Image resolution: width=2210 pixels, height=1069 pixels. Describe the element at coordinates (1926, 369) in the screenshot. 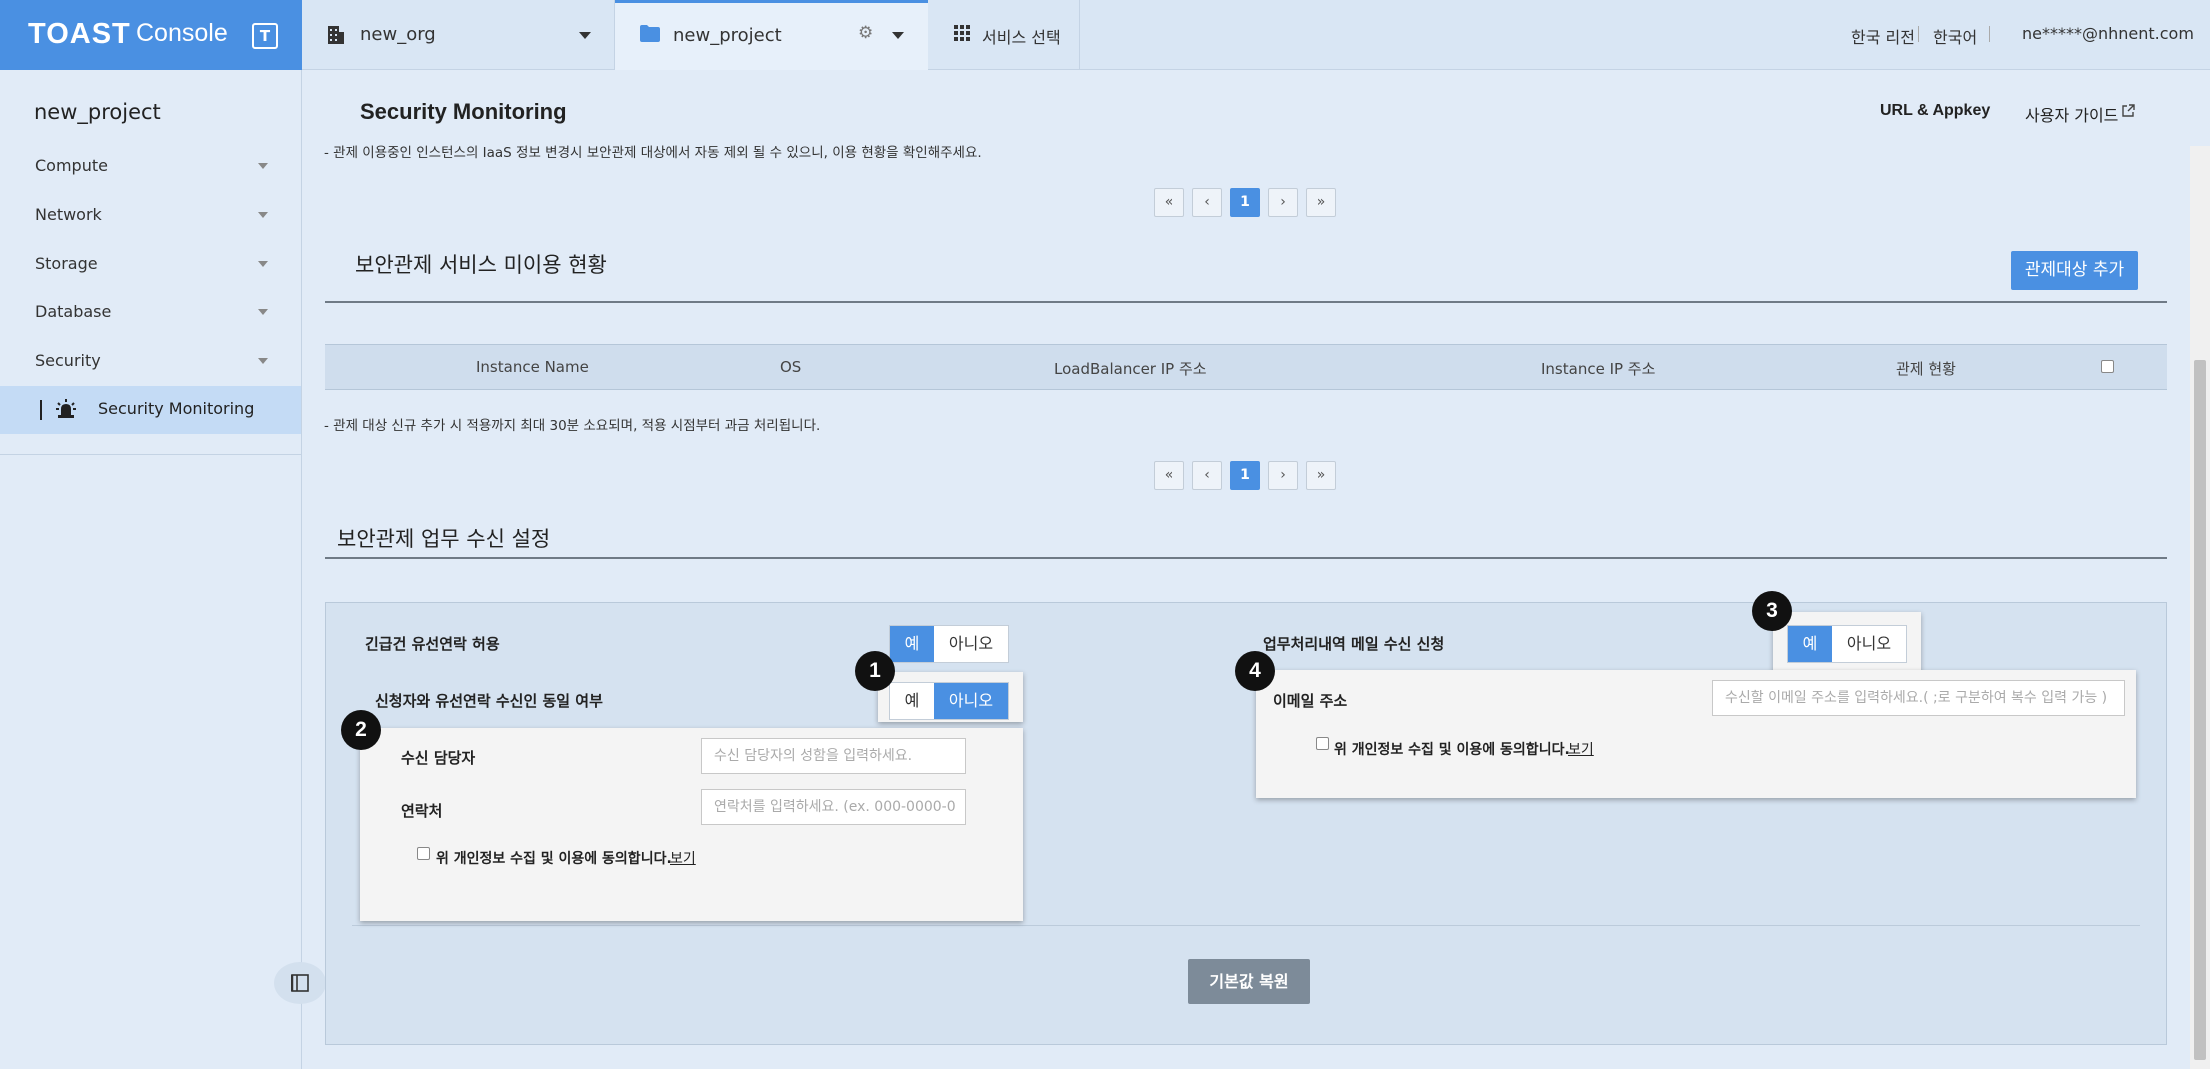

I see `column-header-status: 관제 현황` at that location.